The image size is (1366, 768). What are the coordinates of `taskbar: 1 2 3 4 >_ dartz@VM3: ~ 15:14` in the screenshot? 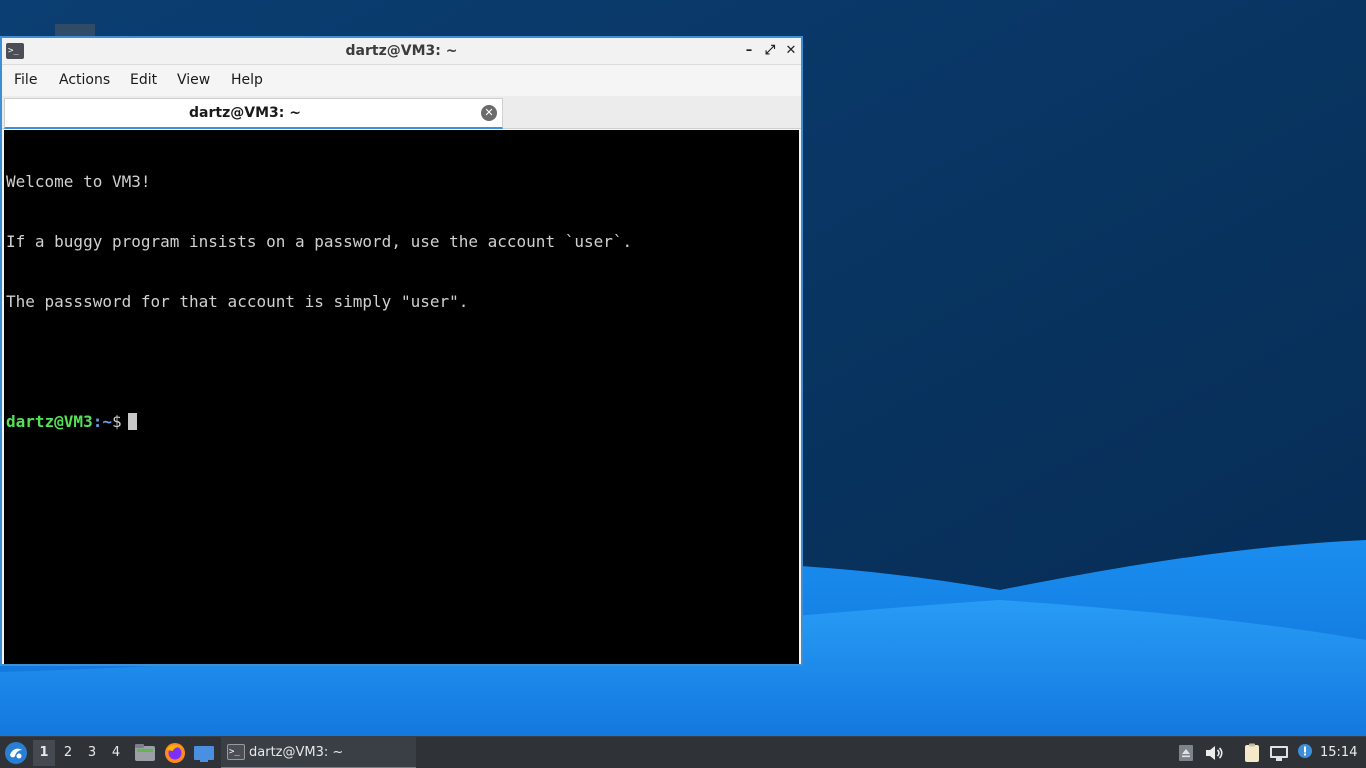 It's located at (683, 752).